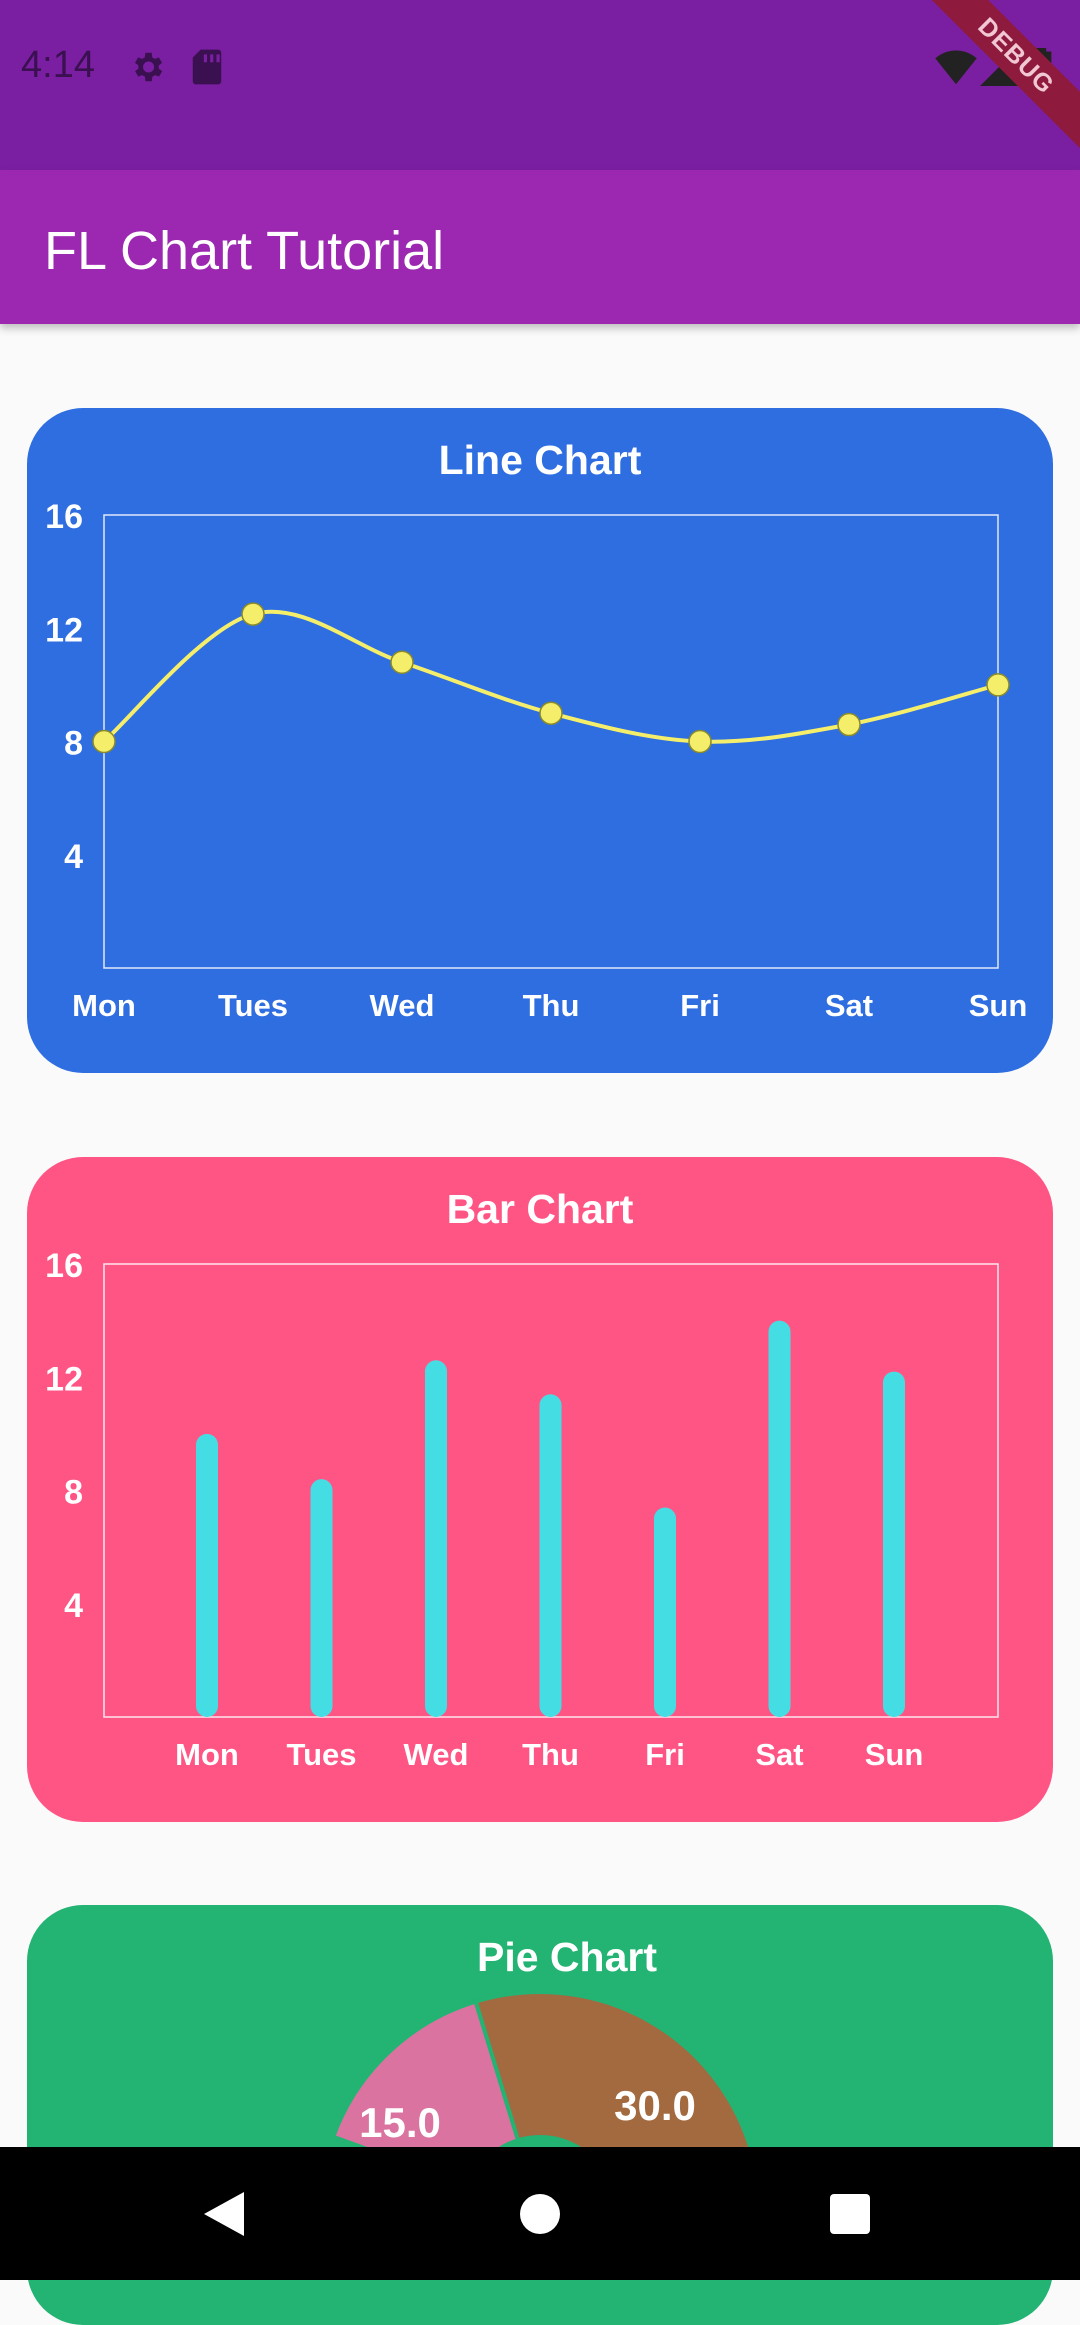  Describe the element at coordinates (850, 2214) in the screenshot. I see `recents-icon` at that location.